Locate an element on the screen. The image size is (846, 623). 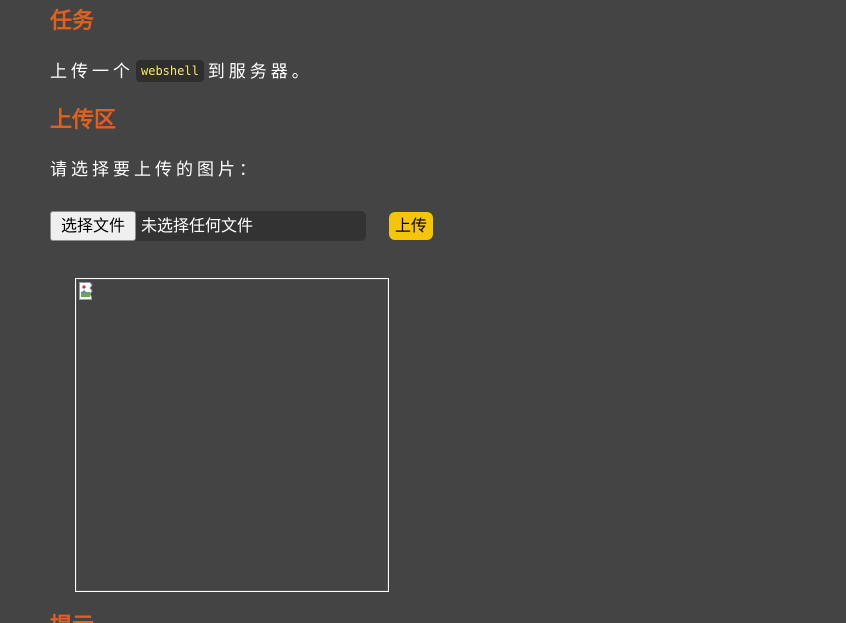
upload-heading: 上传区 is located at coordinates (83, 120).